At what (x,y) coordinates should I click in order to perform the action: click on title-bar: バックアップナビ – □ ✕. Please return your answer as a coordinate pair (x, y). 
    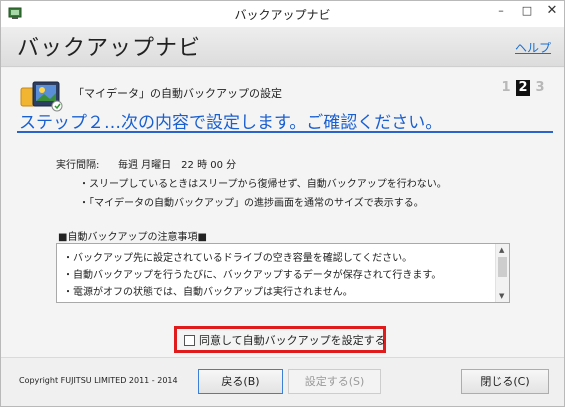
    Looking at the image, I should click on (282, 14).